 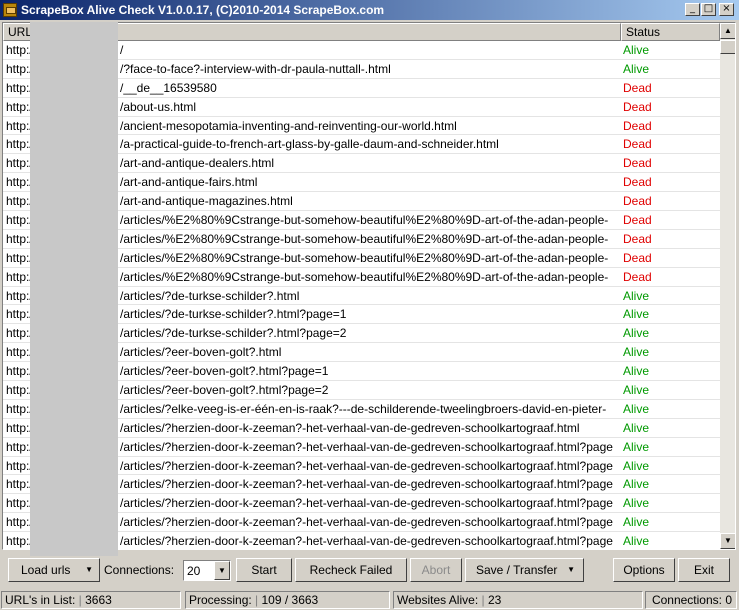 I want to click on url-path: /__de__16539580, so click(x=168, y=87).